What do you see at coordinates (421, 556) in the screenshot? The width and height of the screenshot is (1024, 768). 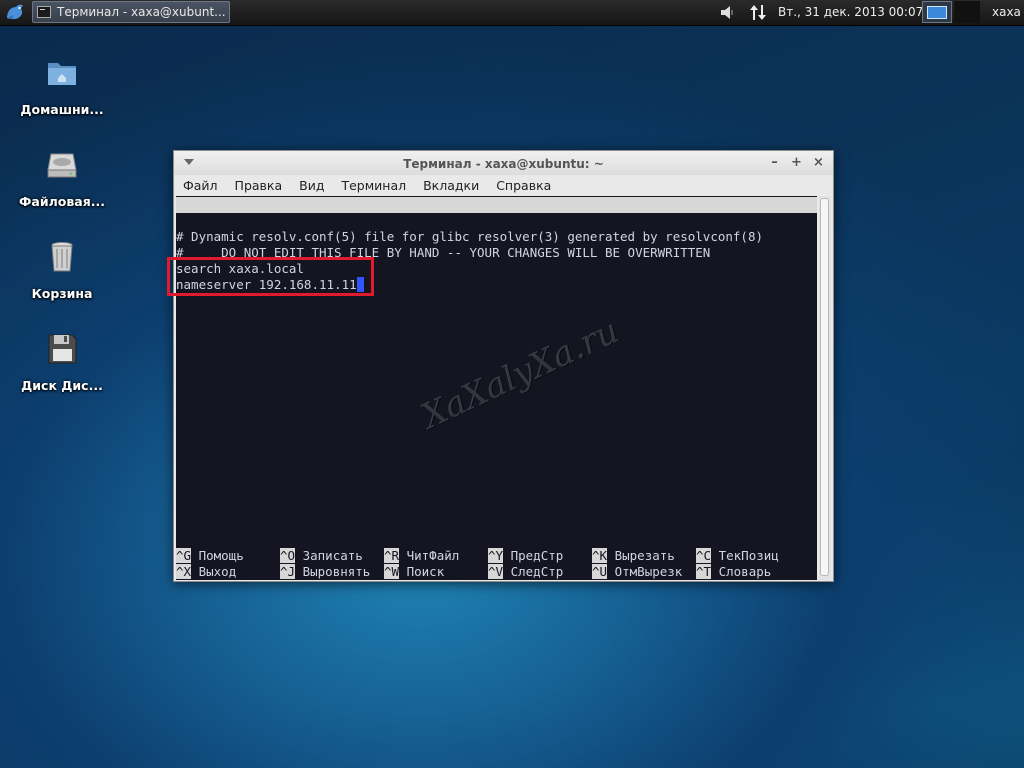 I see `shortcut-read-file: ^R ЧитФайл` at bounding box center [421, 556].